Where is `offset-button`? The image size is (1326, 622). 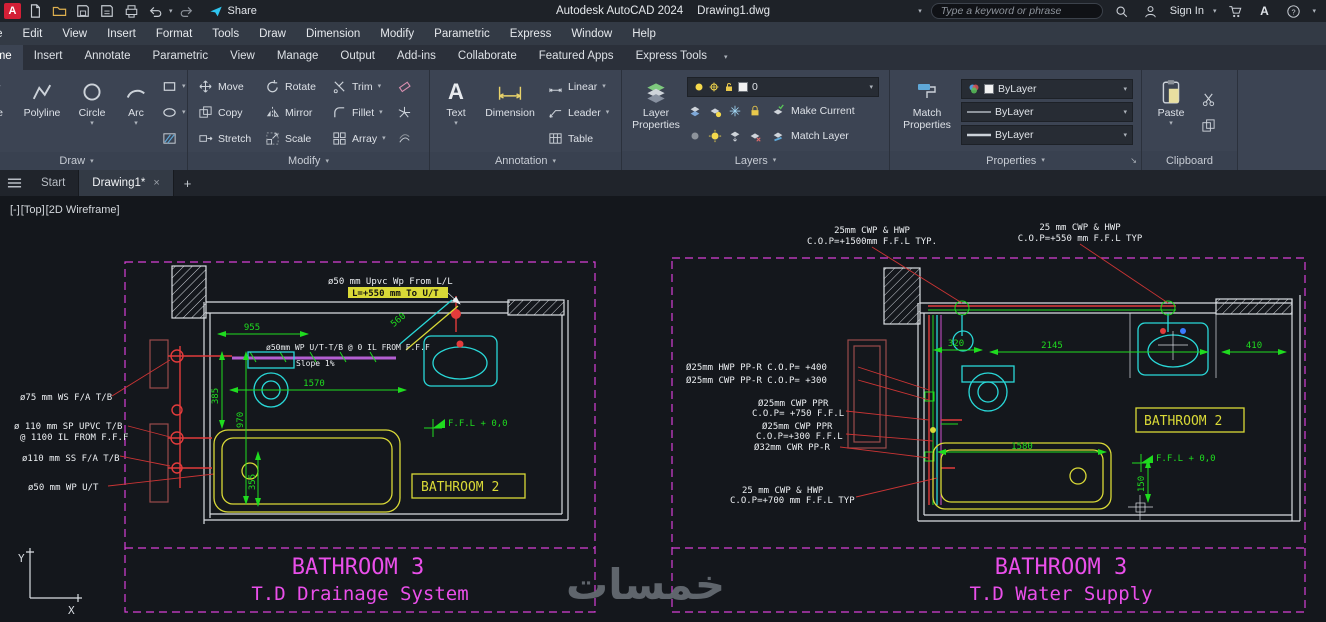
offset-button is located at coordinates (405, 138).